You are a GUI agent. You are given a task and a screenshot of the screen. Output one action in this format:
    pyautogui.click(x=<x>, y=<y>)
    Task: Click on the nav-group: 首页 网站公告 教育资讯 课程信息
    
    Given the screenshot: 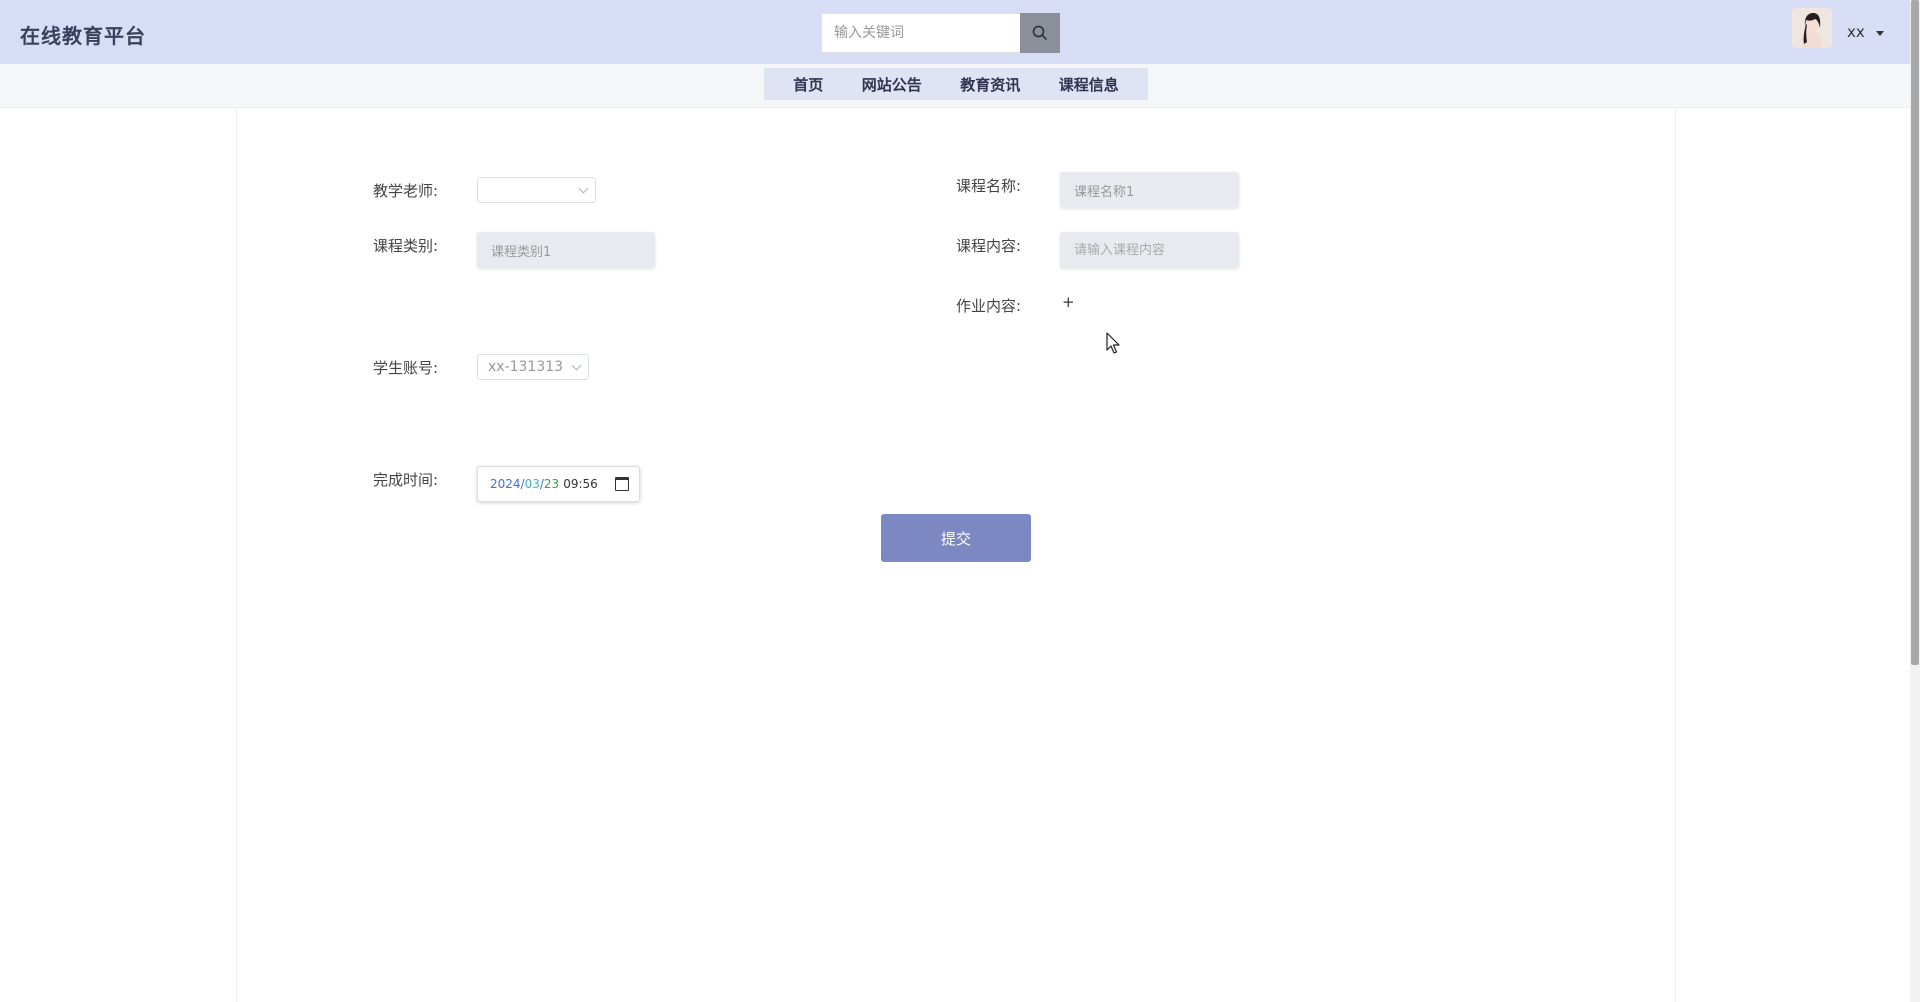 What is the action you would take?
    pyautogui.click(x=956, y=84)
    